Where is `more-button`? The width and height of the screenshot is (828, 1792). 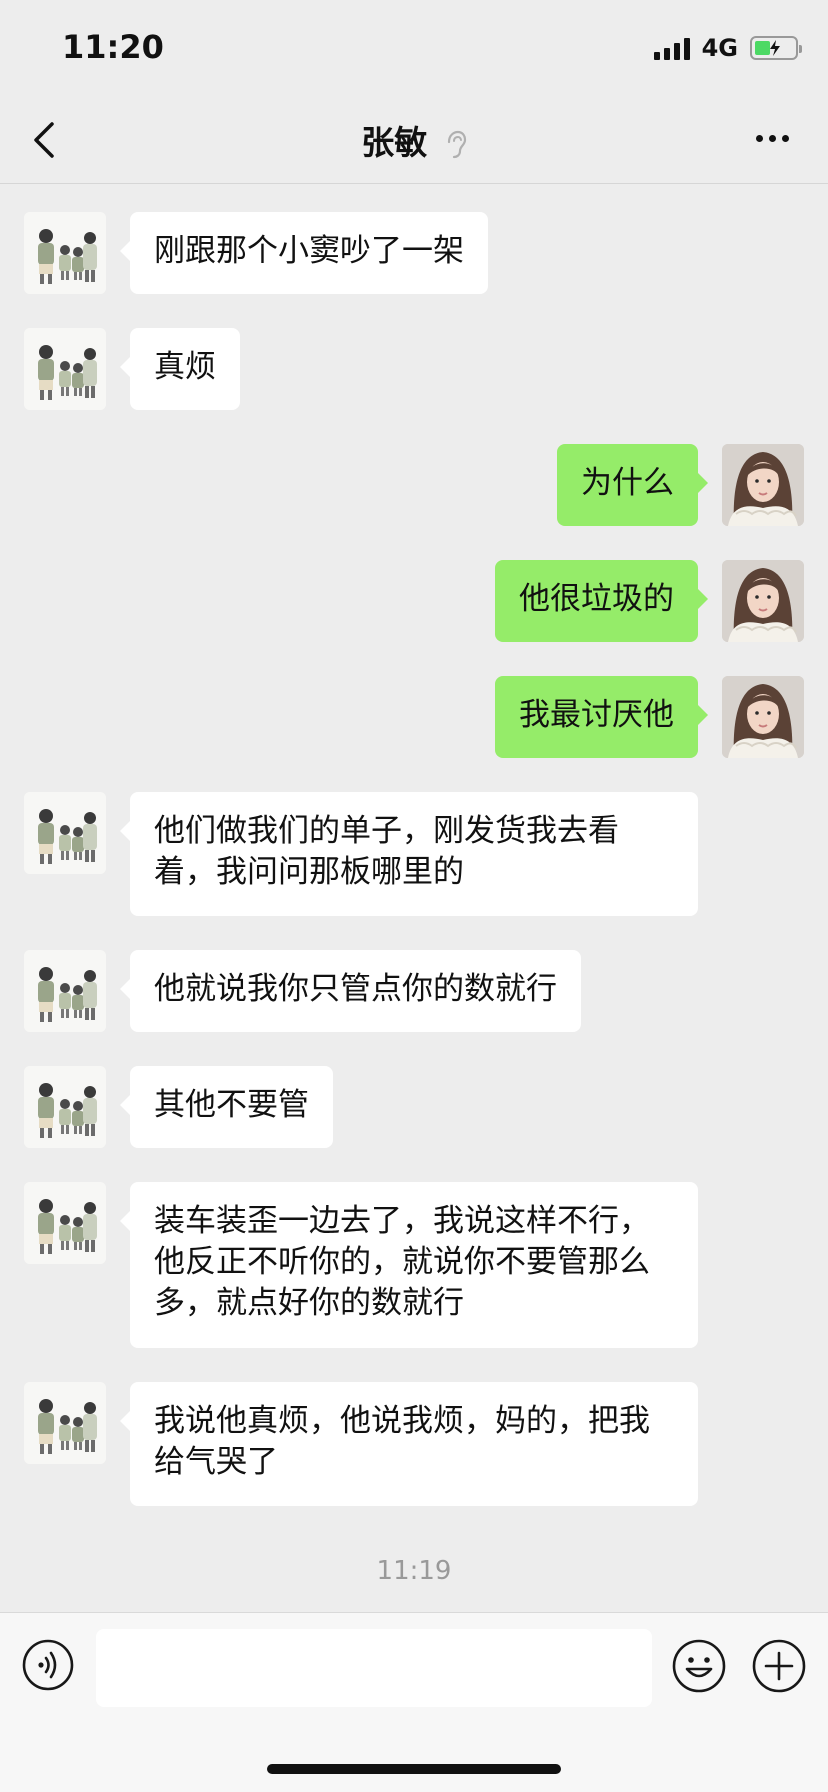
more-button is located at coordinates (776, 138).